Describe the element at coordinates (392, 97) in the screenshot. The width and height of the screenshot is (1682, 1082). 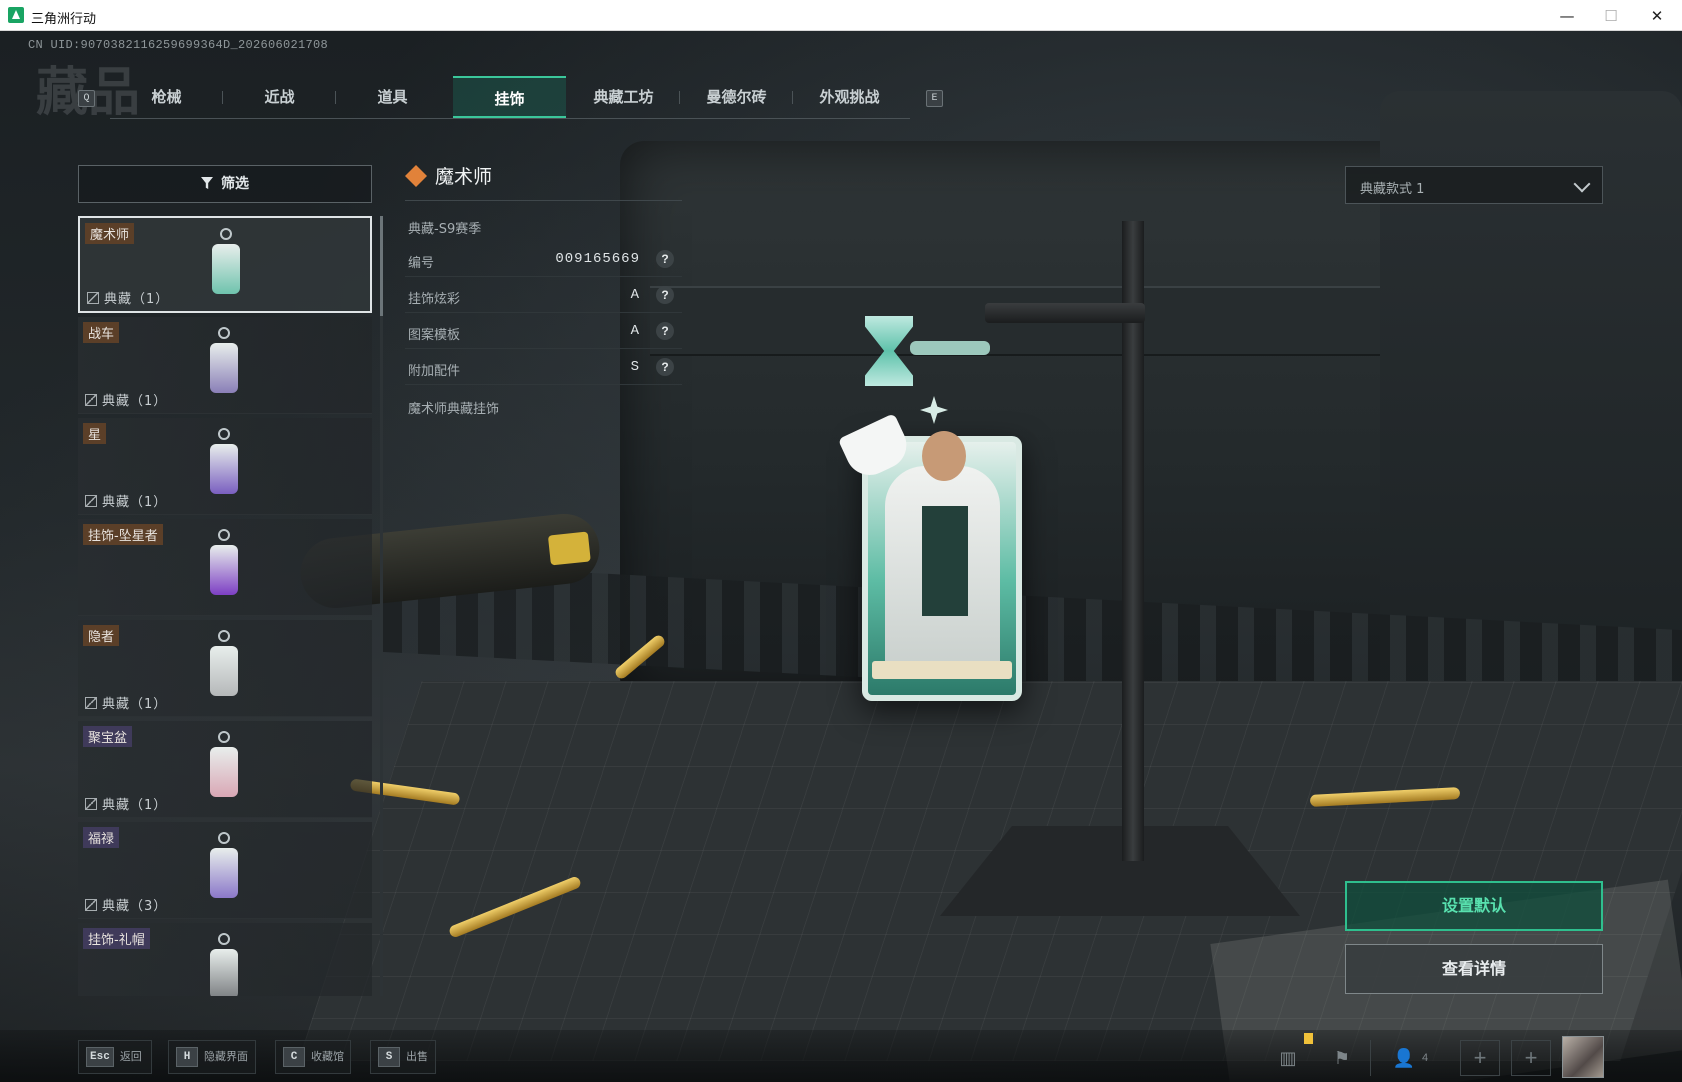
I see `tab-items: 道具` at that location.